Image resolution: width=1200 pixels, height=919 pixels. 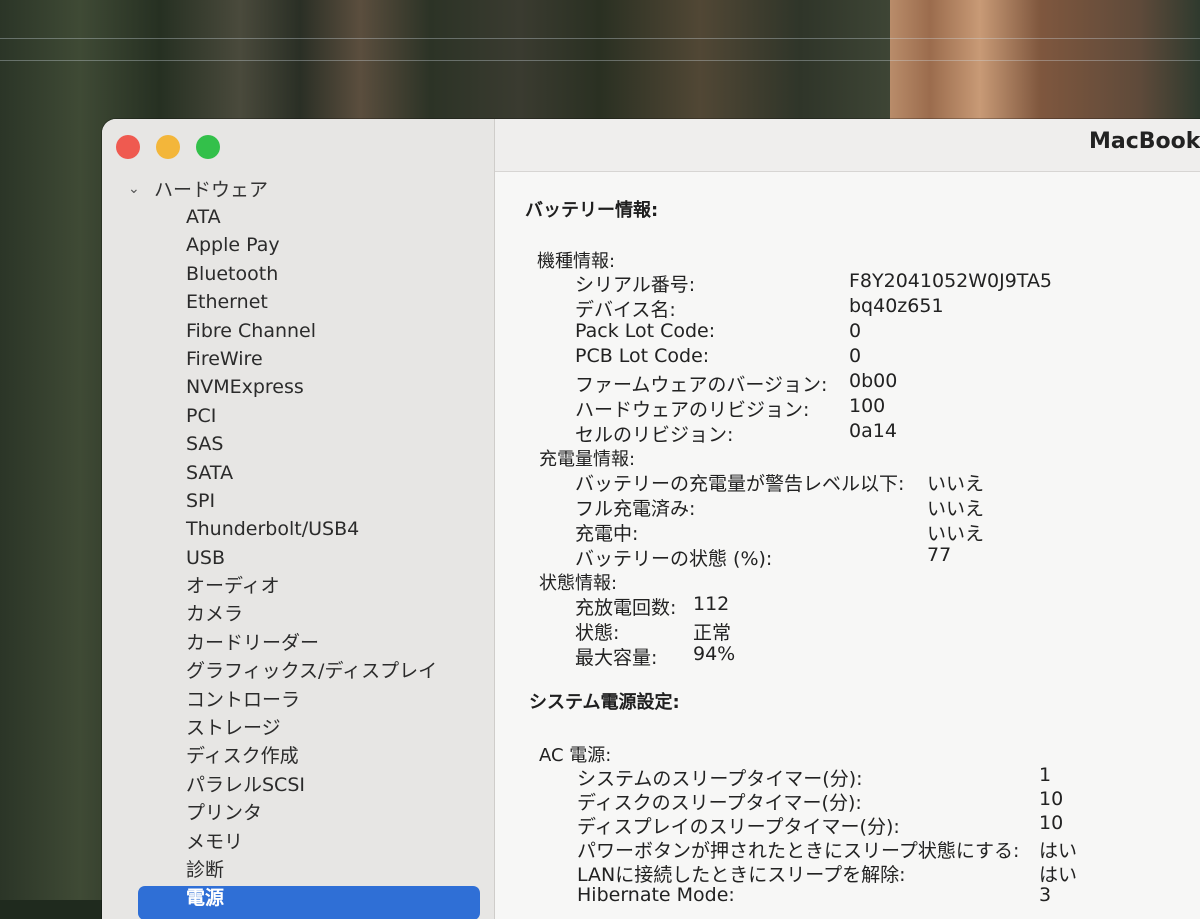 I want to click on disk-sleep-label: ディスクのスリープタイマー(分):, so click(x=719, y=803).